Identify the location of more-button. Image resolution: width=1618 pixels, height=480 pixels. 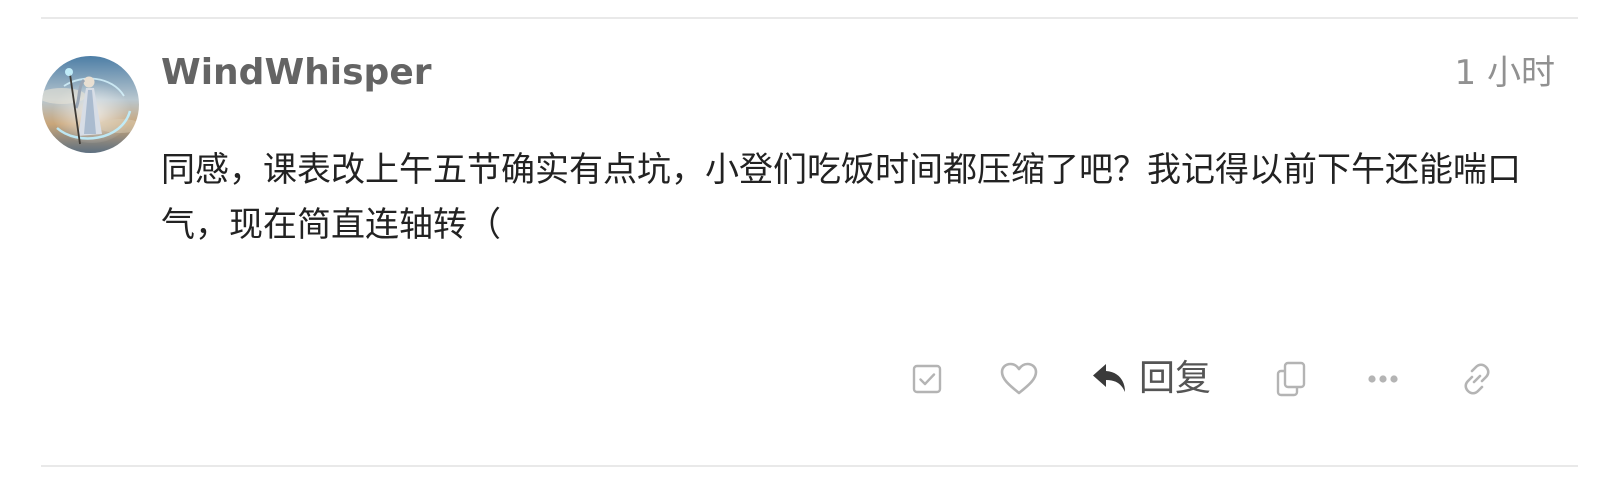
(1383, 379).